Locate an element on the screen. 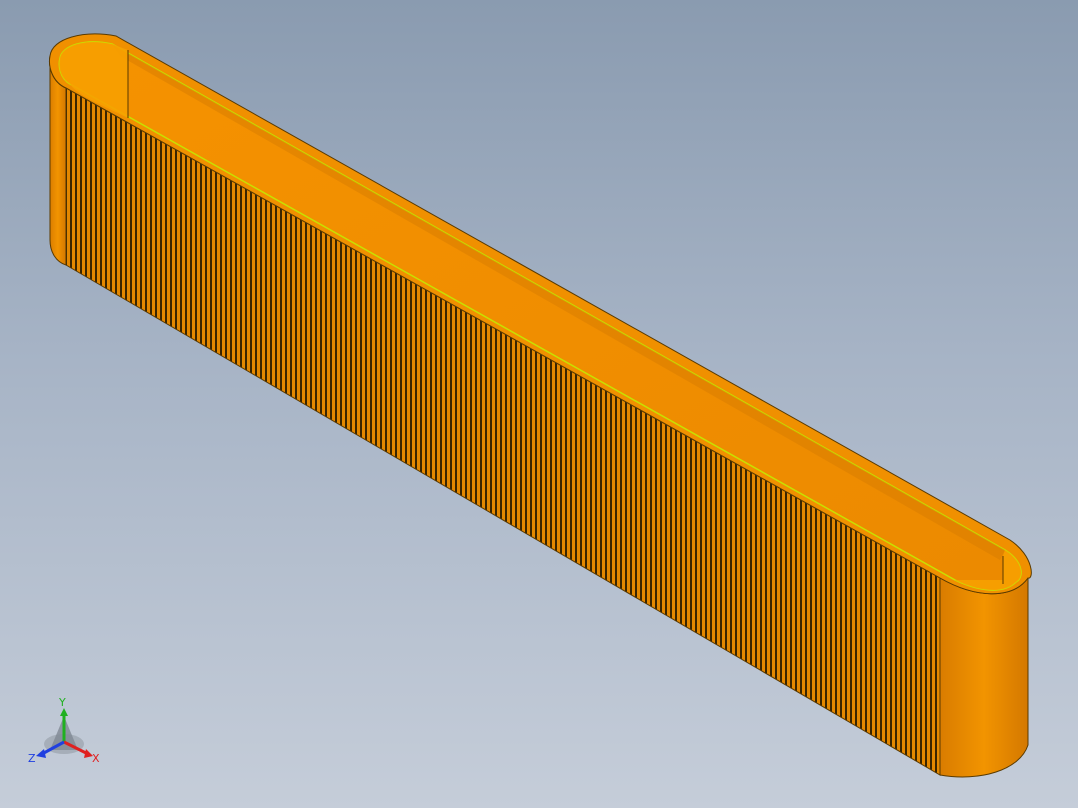 The width and height of the screenshot is (1078, 808). x-axis-label: X is located at coordinates (96, 758).